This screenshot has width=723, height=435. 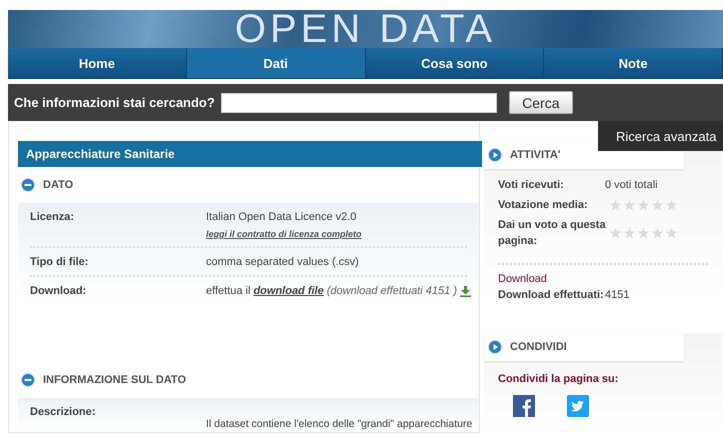 I want to click on download-arrow-icon, so click(x=465, y=291).